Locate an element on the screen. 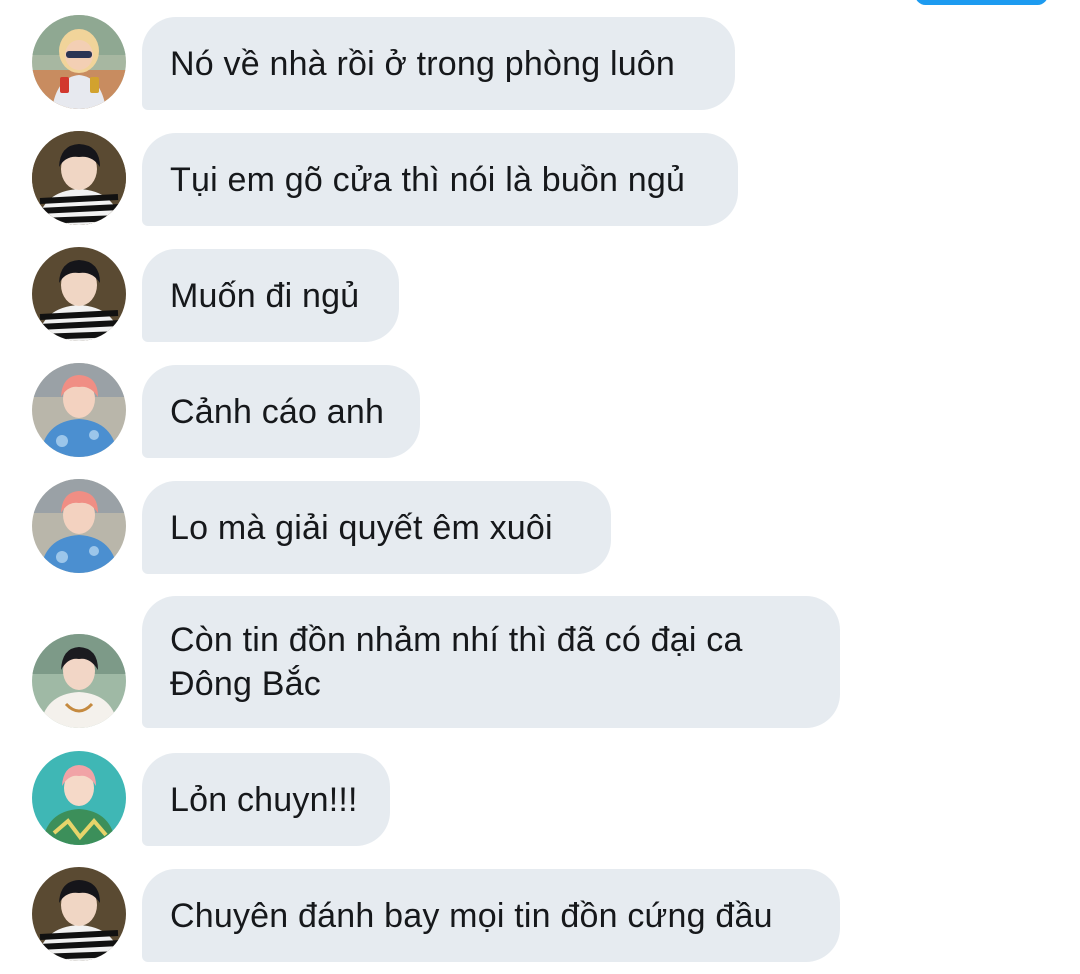  message-bubble: Lỏn chuyn!!! is located at coordinates (266, 799).